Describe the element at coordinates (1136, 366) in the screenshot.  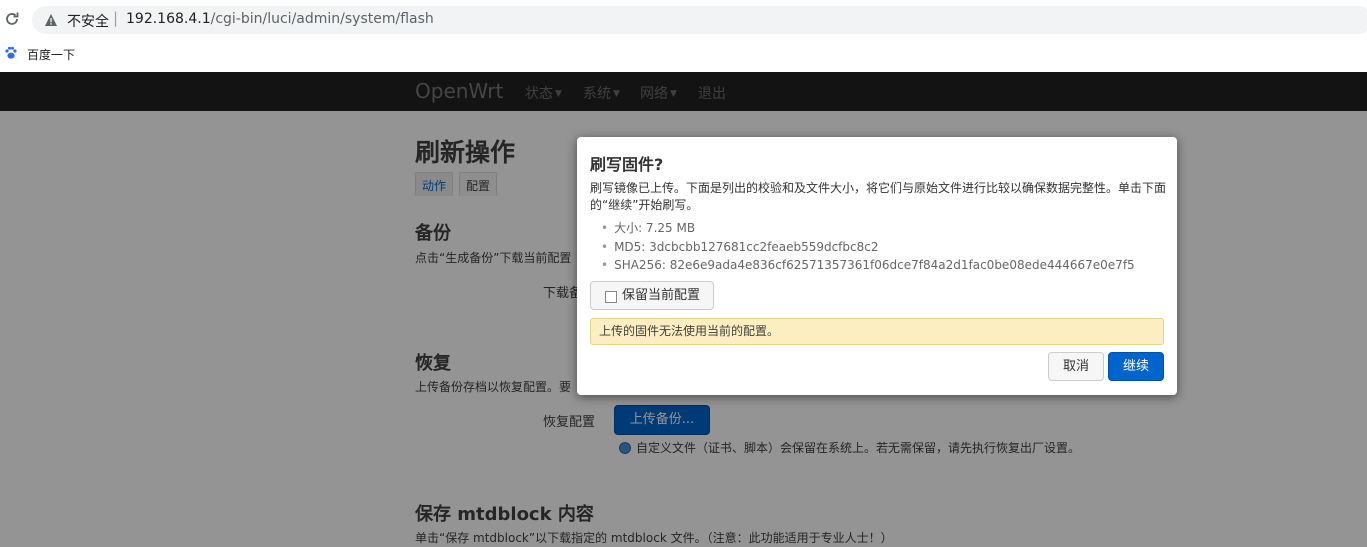
I see `continue-button: 继续` at that location.